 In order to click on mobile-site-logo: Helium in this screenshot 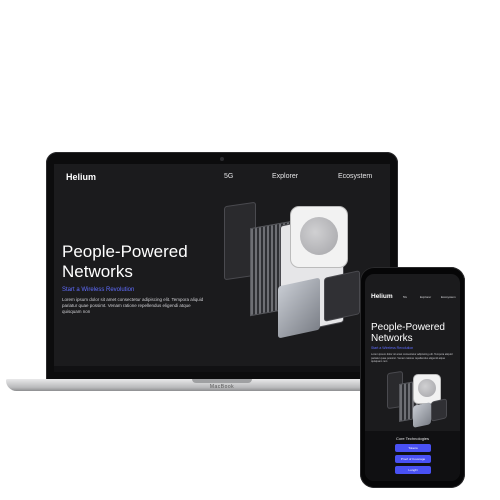, I will do `click(382, 296)`.